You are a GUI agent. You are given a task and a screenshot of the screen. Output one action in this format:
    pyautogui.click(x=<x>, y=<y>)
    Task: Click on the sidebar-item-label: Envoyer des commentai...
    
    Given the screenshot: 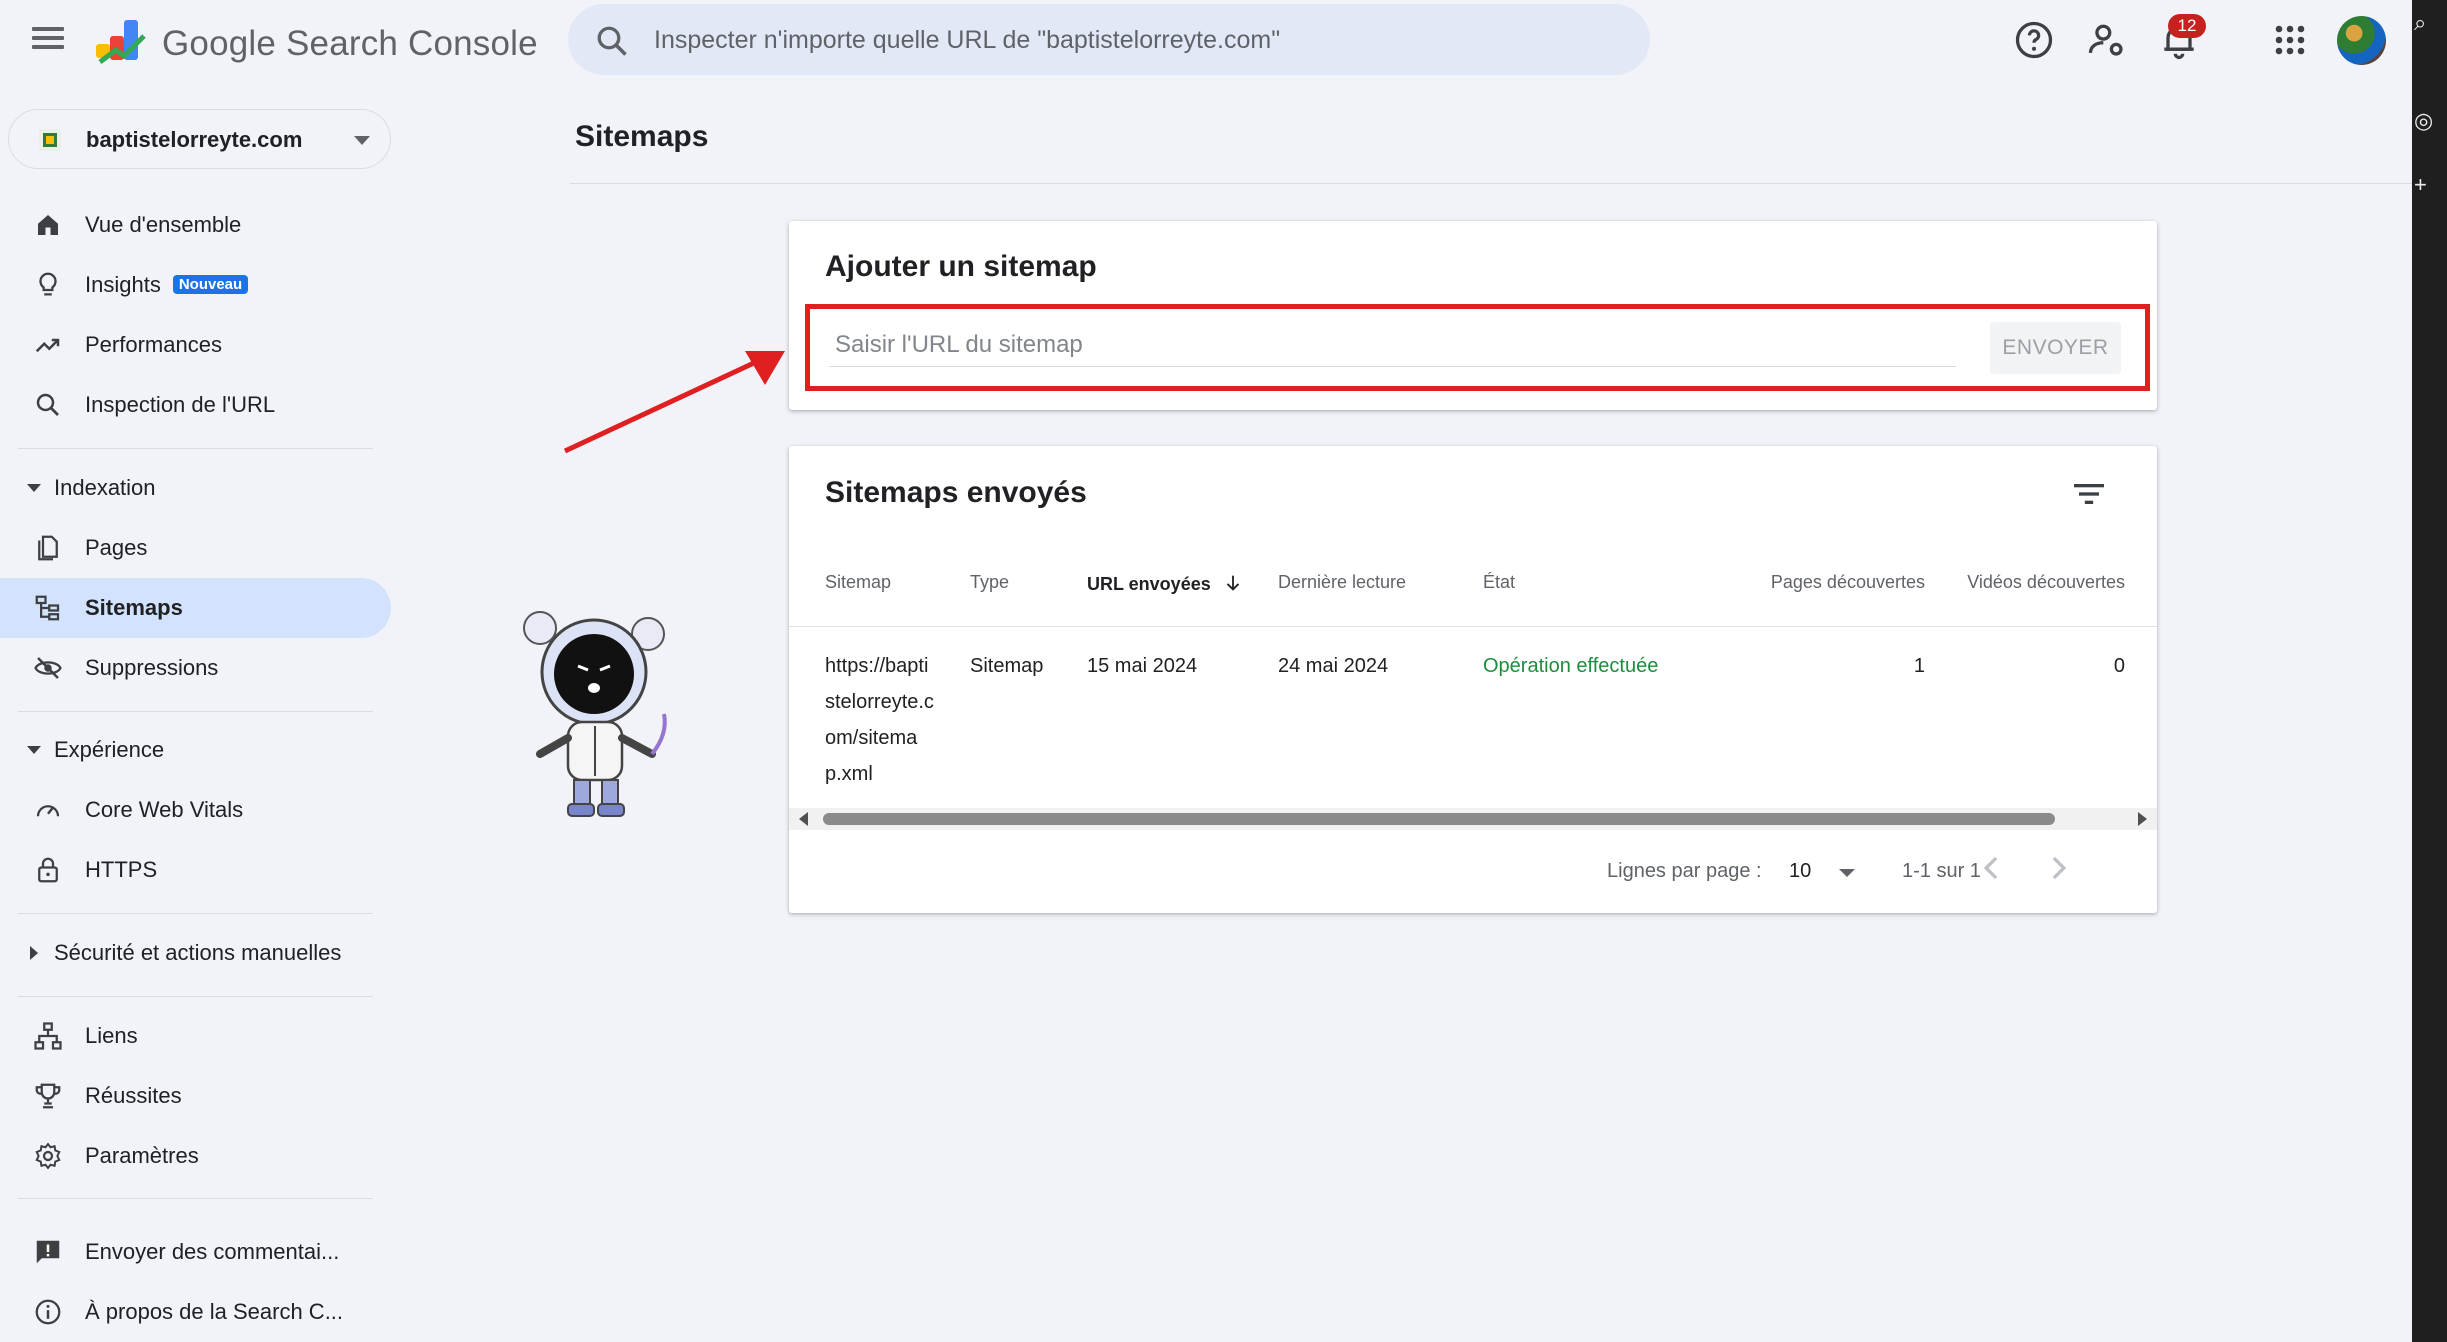 What is the action you would take?
    pyautogui.click(x=212, y=1251)
    